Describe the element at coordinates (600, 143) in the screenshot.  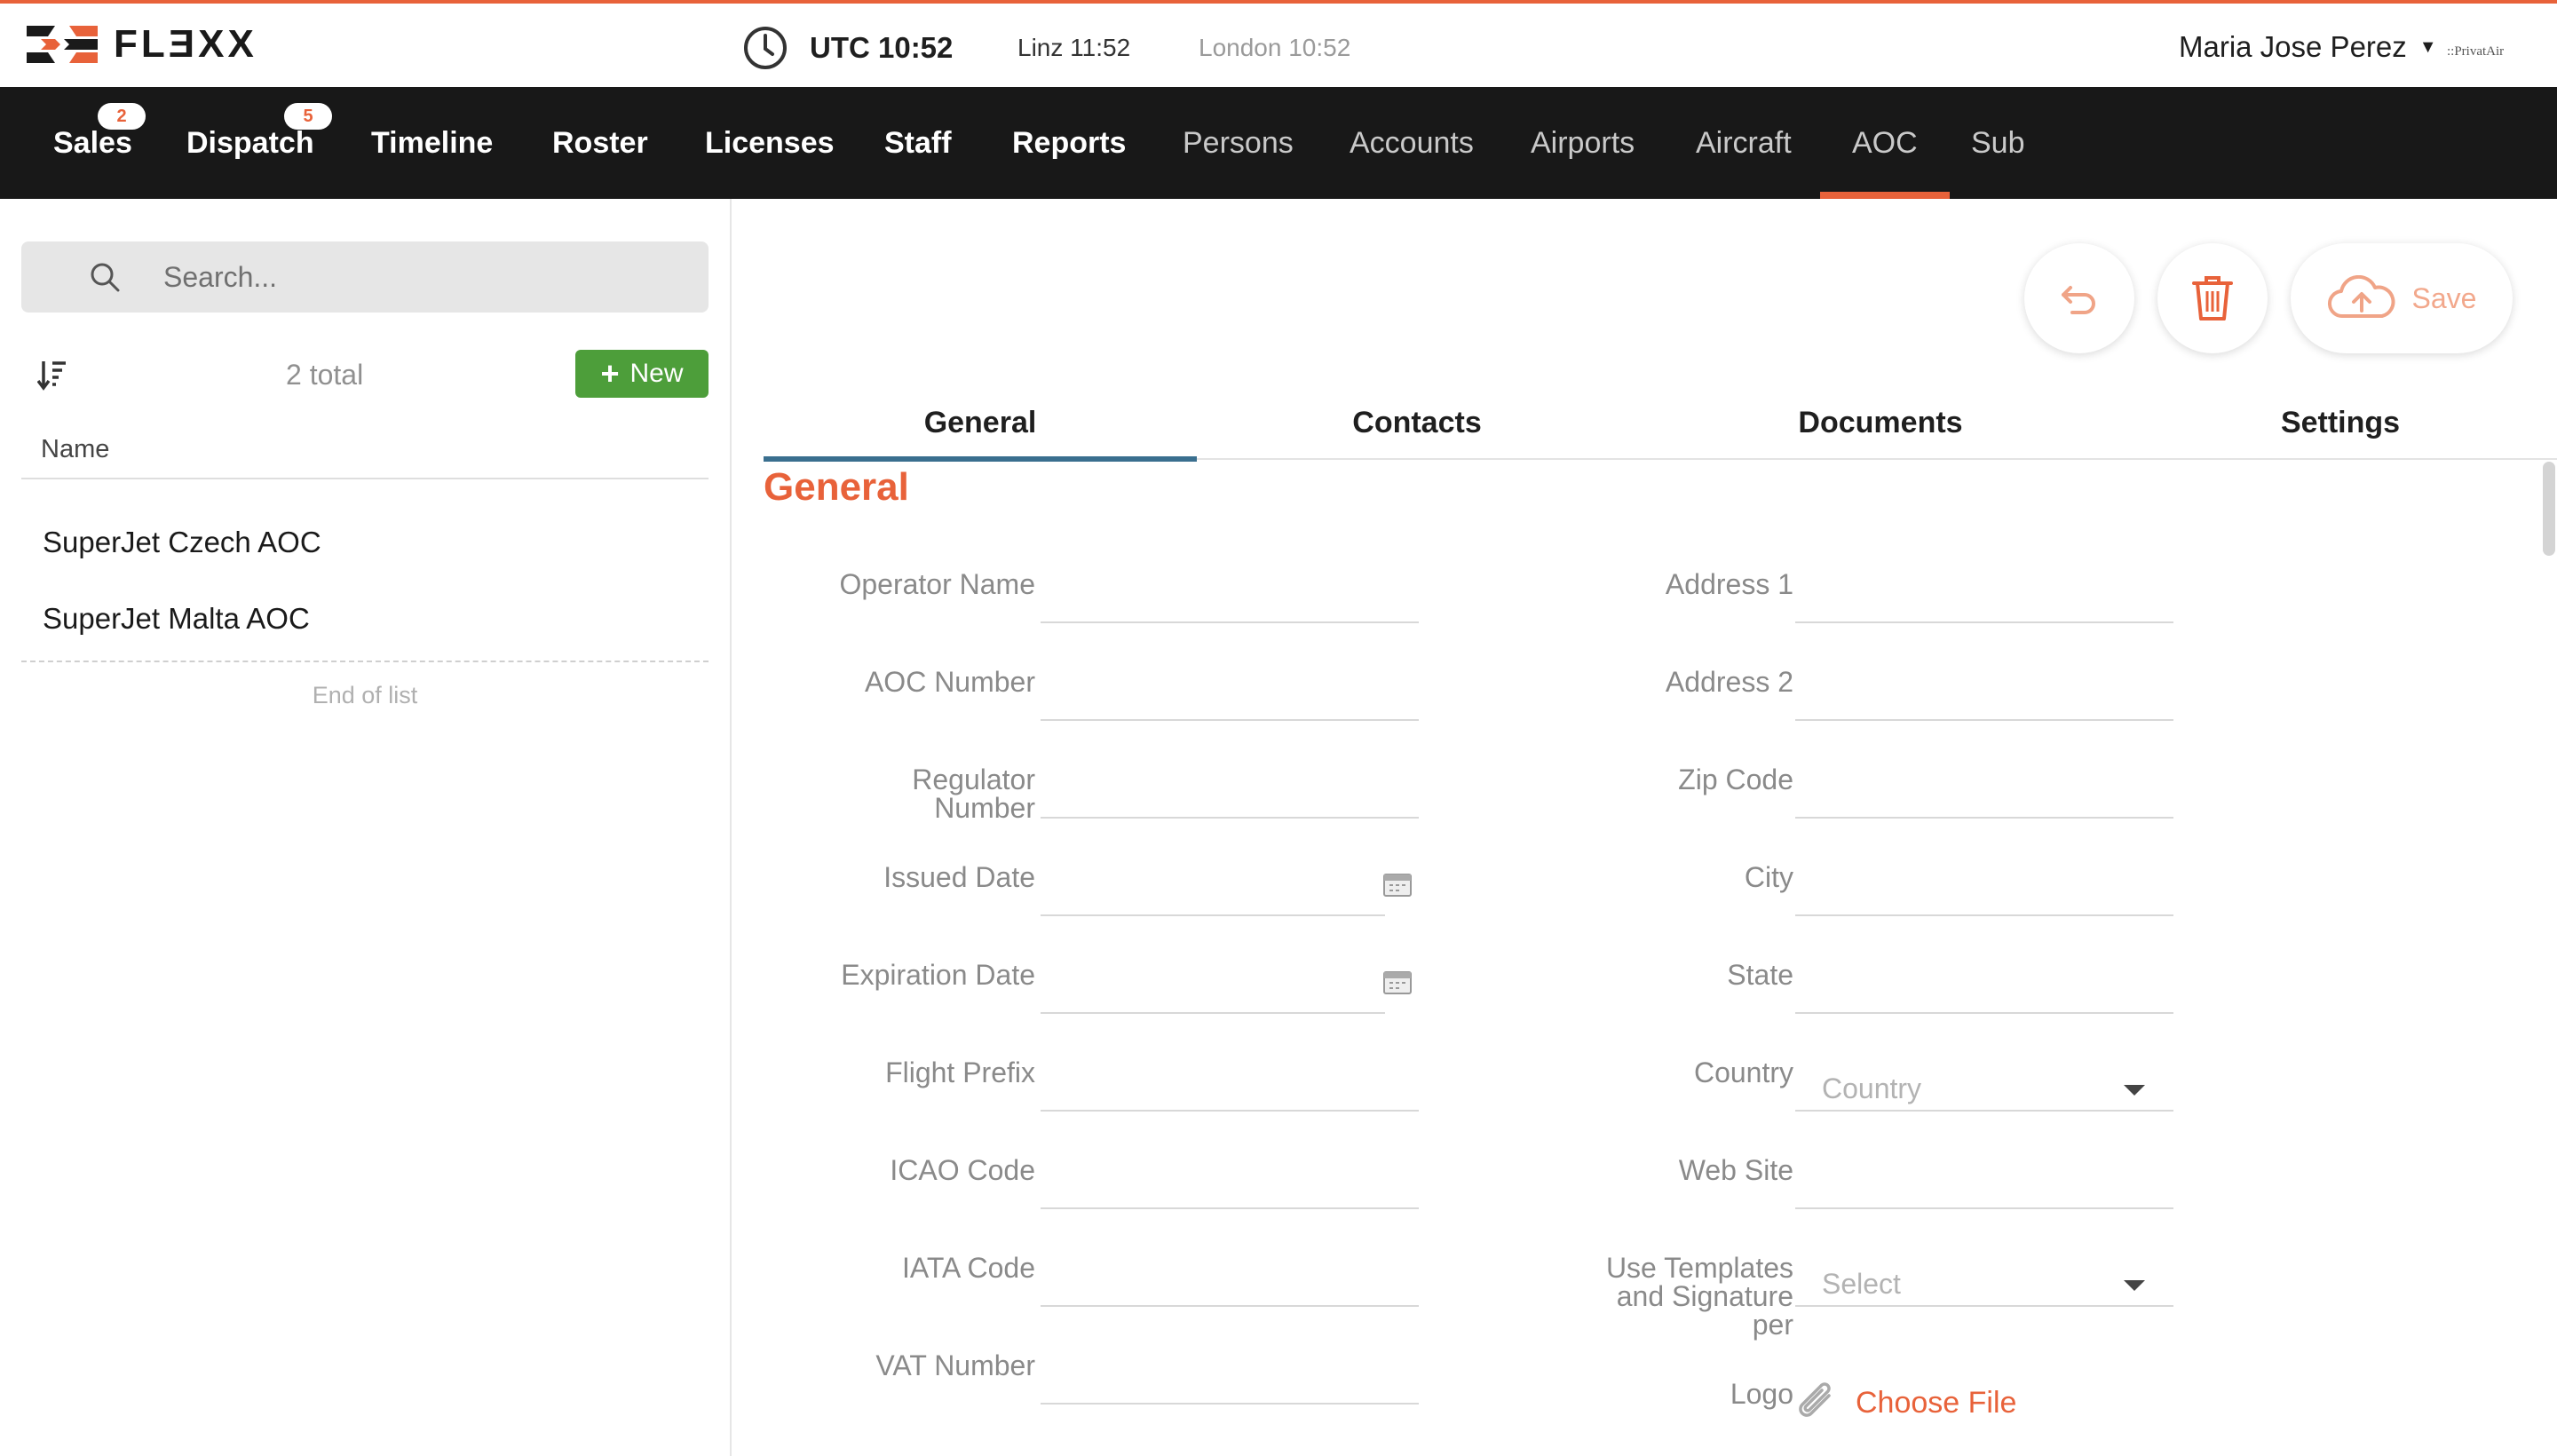
I see `nav-roster: Roster` at that location.